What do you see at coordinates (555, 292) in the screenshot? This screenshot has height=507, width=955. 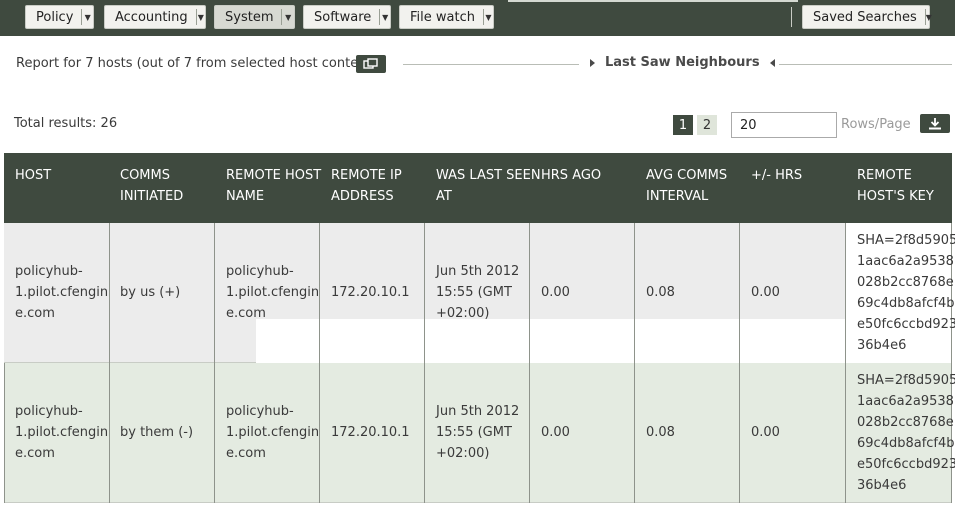 I see `hrs-ago: 0.00` at bounding box center [555, 292].